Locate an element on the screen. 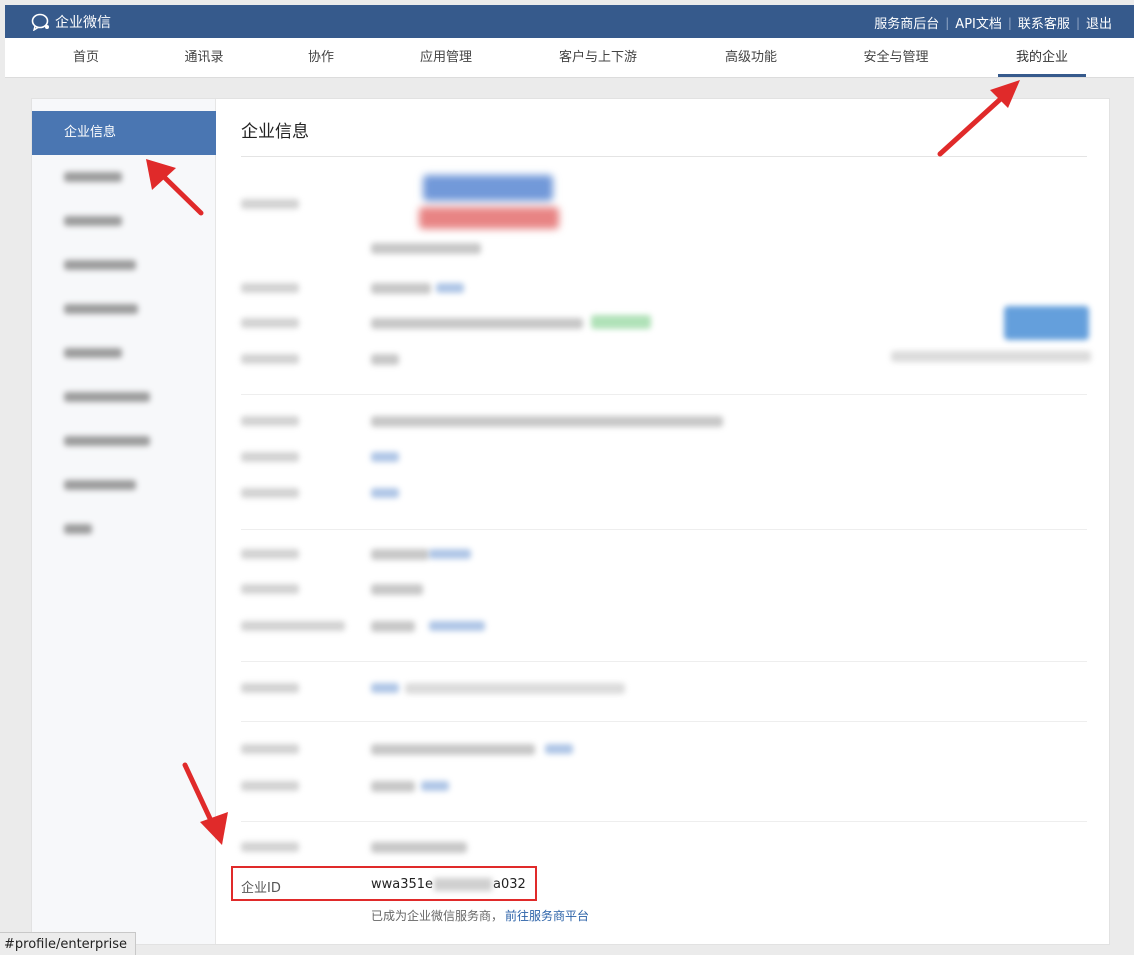 This screenshot has width=1134, height=955. corp-id-label: 企业ID is located at coordinates (261, 888).